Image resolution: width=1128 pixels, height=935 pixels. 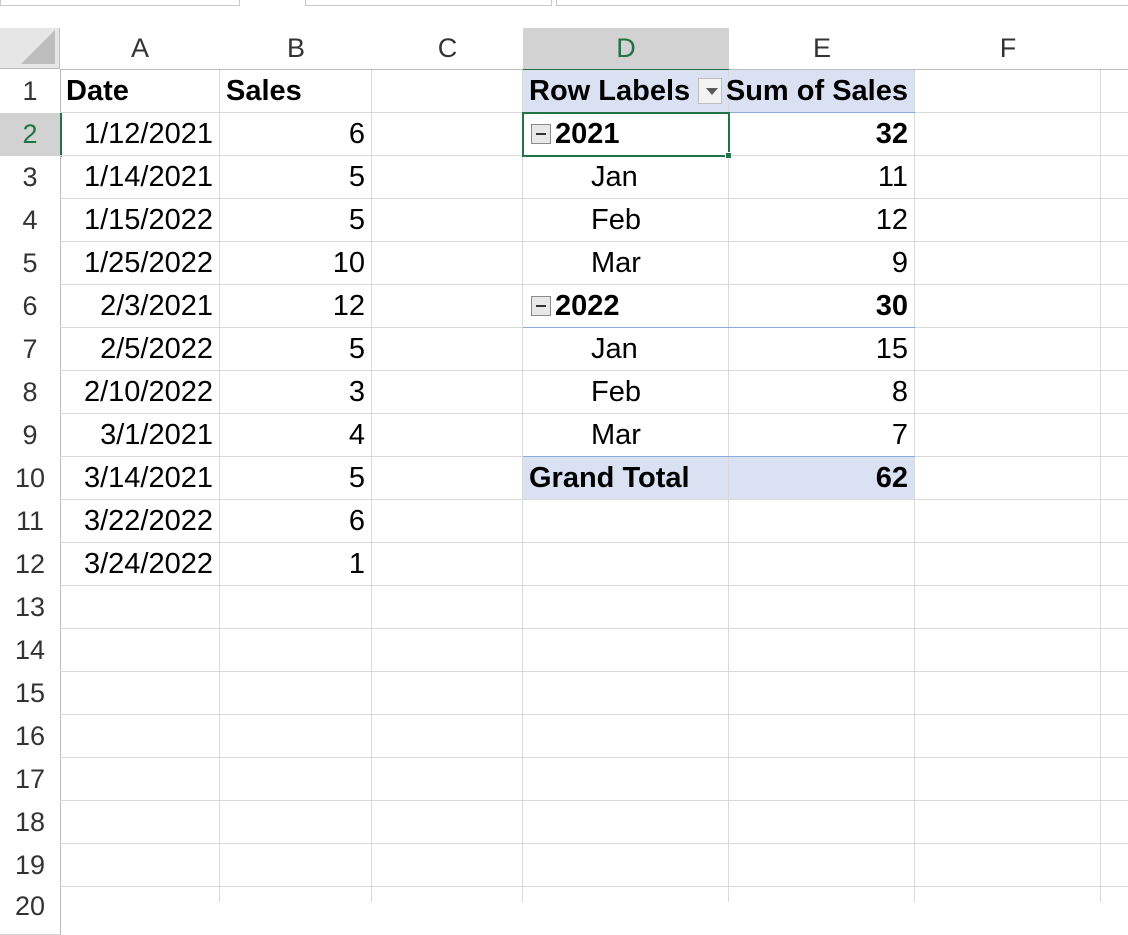 I want to click on pivot-header-divider, so click(x=719, y=112).